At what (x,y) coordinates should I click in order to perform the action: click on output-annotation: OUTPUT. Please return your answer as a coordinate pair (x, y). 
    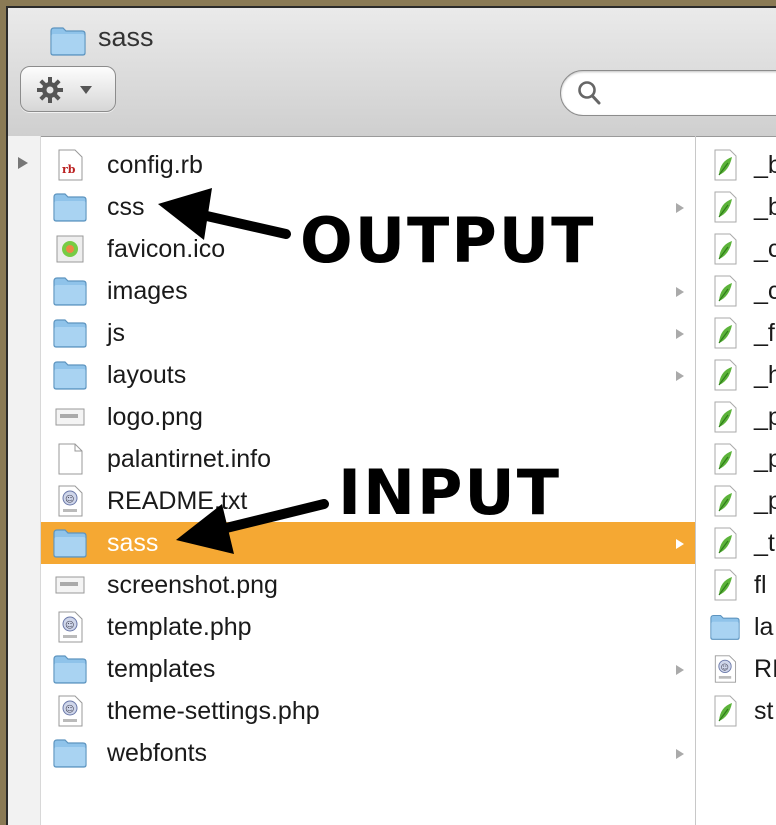
    Looking at the image, I should click on (448, 240).